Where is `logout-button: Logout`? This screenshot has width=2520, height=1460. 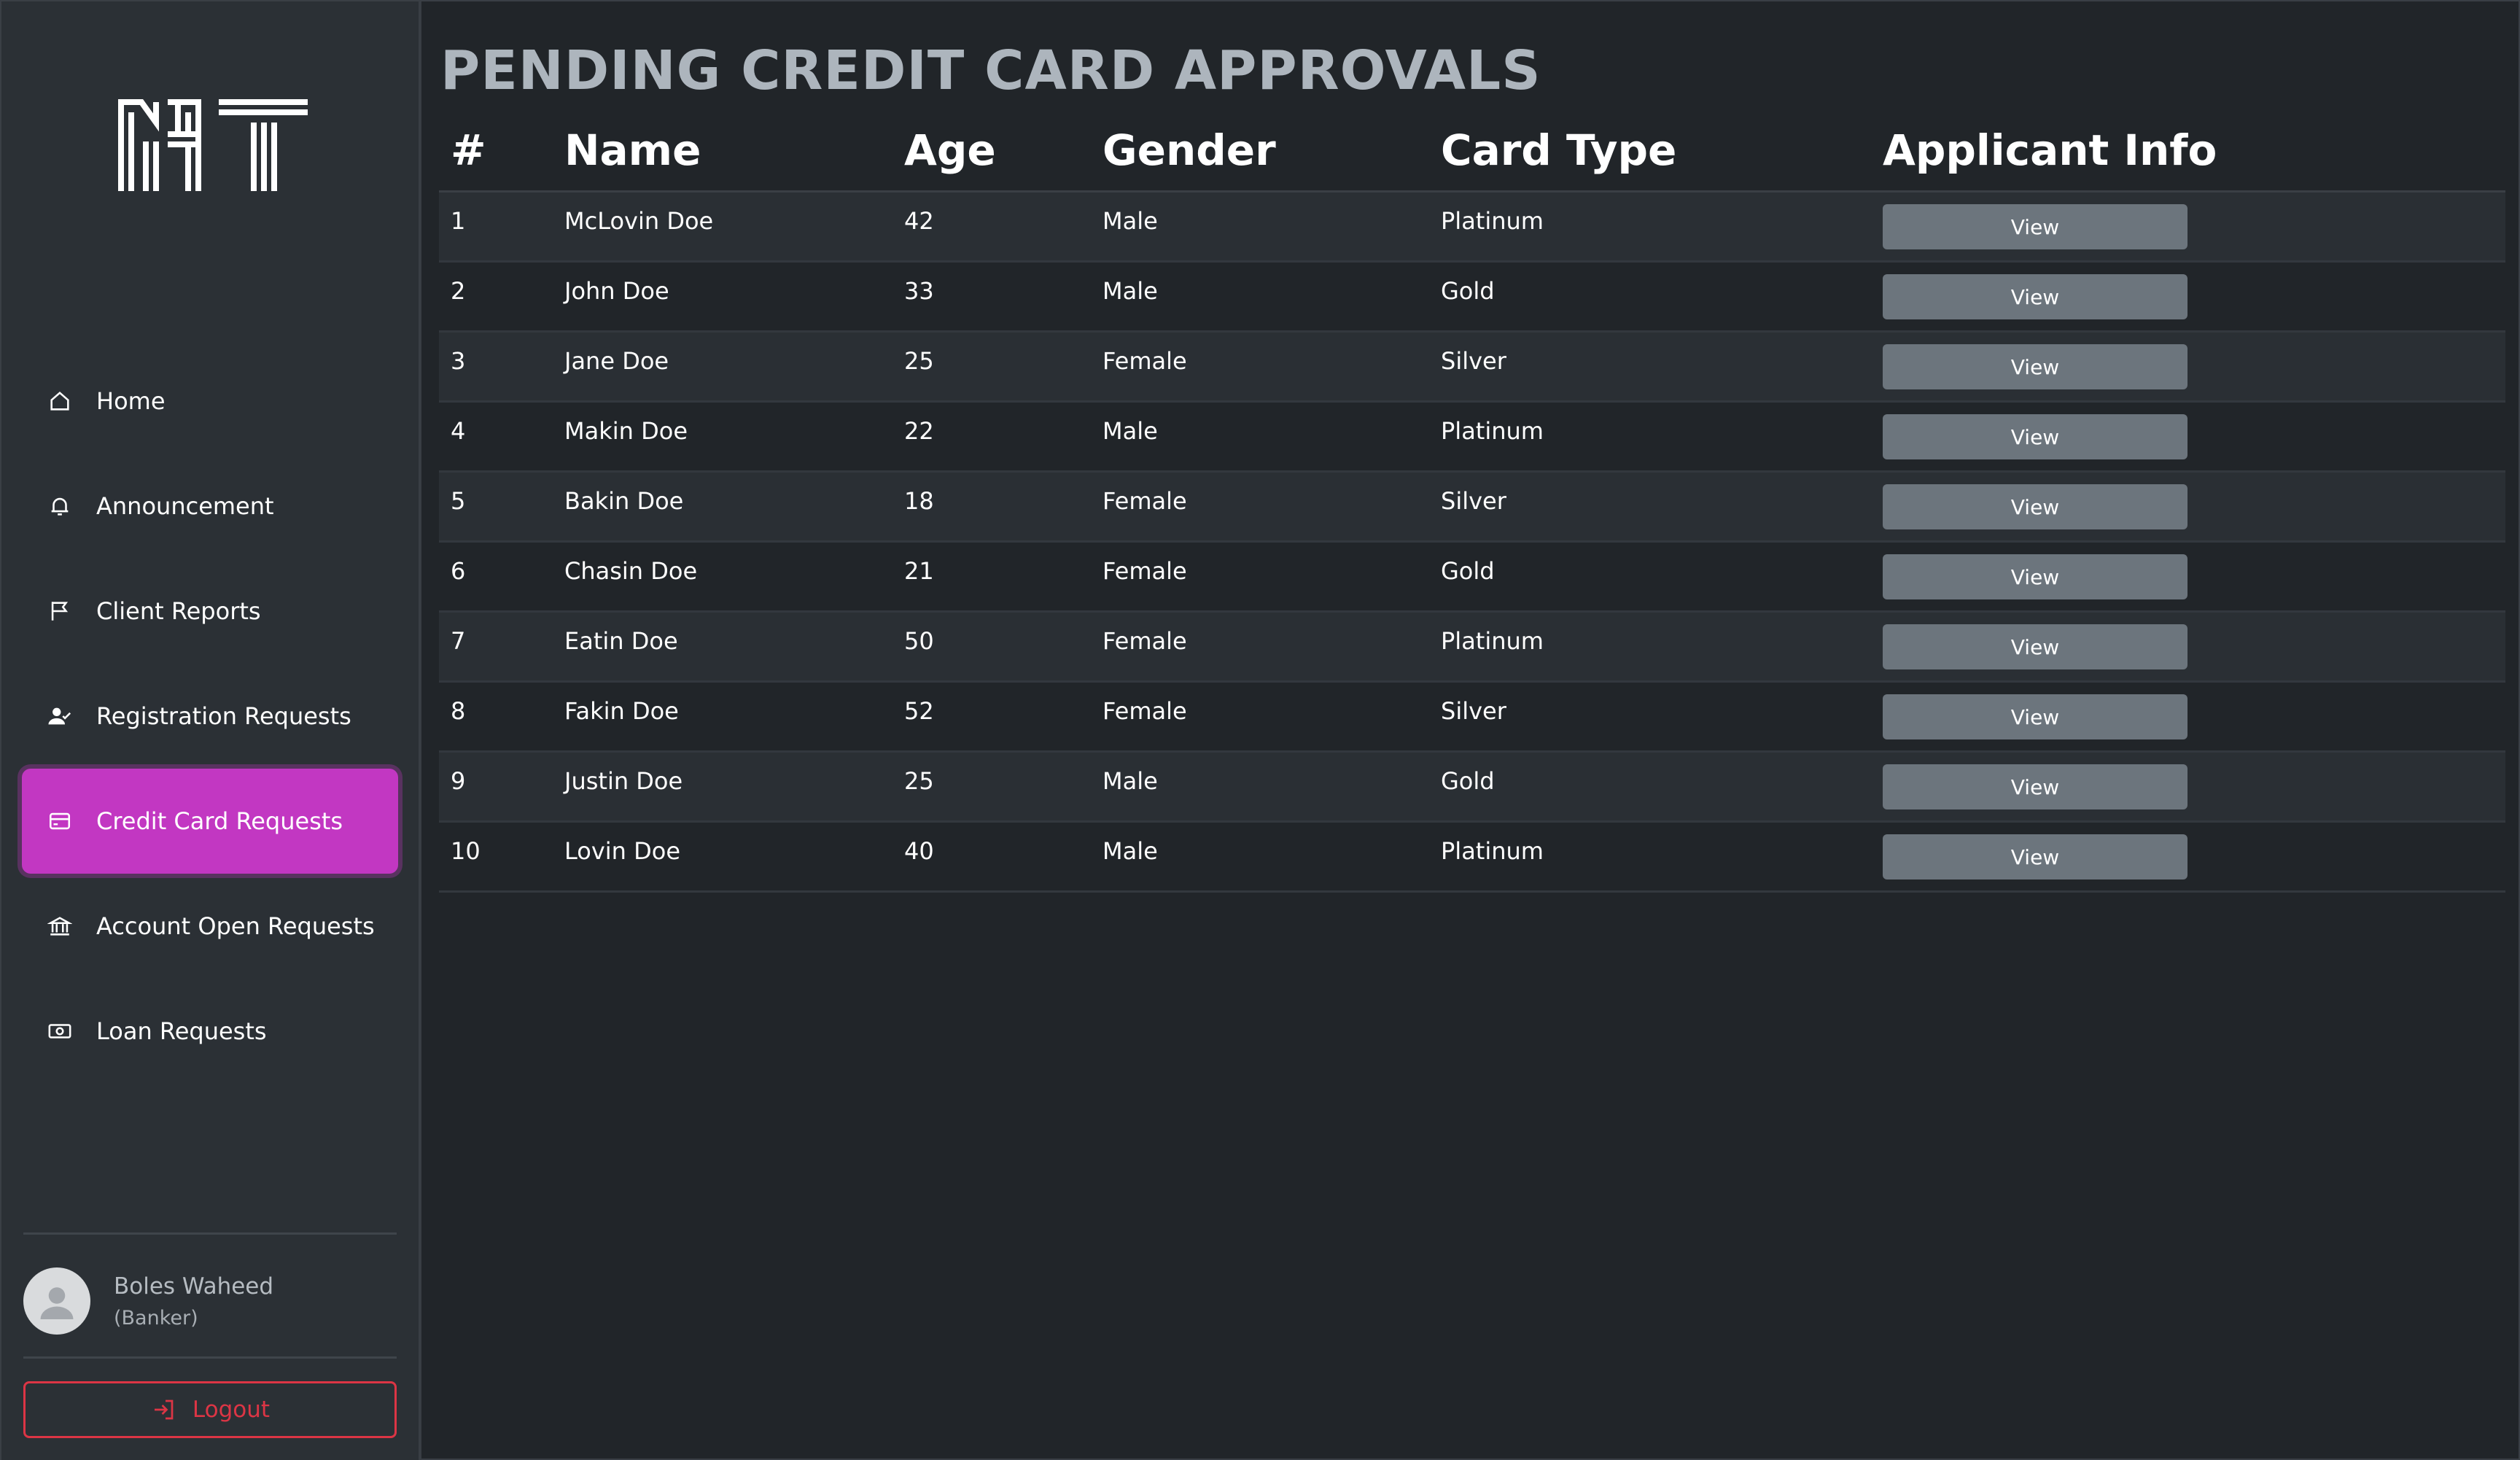 logout-button: Logout is located at coordinates (210, 1409).